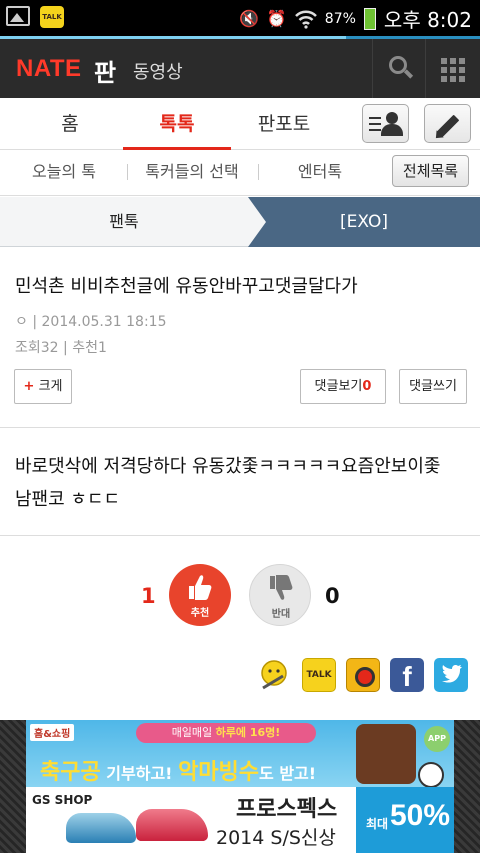  What do you see at coordinates (385, 123) in the screenshot?
I see `my-profile-button` at bounding box center [385, 123].